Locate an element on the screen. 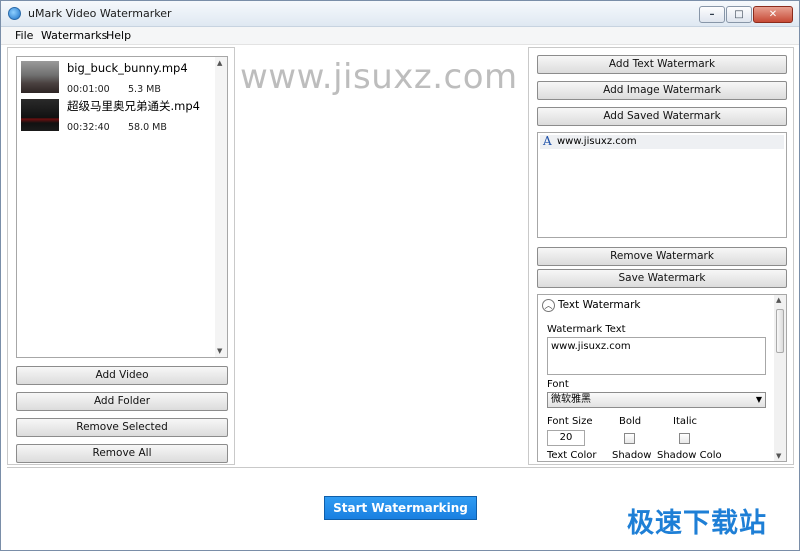  video-size: 5.3 MB is located at coordinates (144, 89).